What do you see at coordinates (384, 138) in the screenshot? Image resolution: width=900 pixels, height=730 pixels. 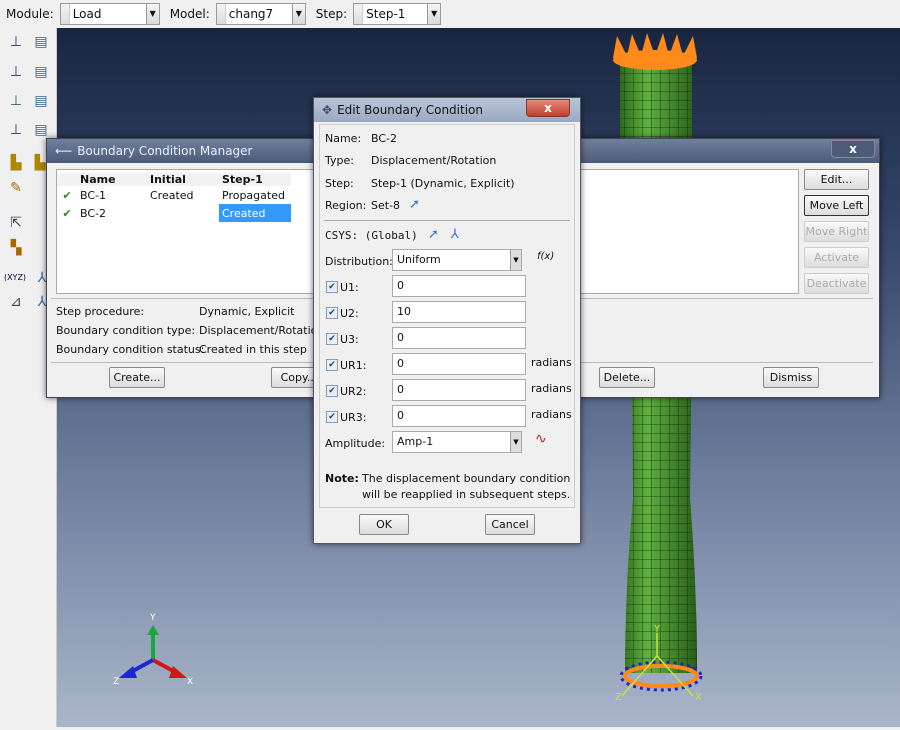 I see `name-value: BC-2` at bounding box center [384, 138].